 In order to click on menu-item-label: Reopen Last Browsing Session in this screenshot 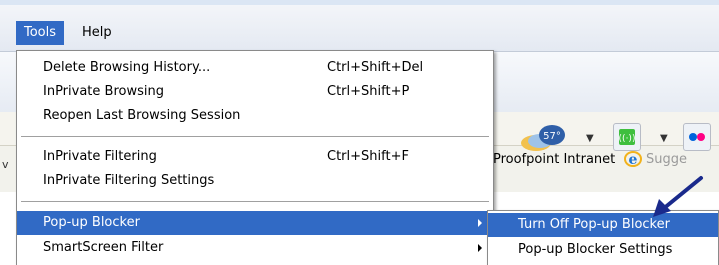, I will do `click(142, 115)`.